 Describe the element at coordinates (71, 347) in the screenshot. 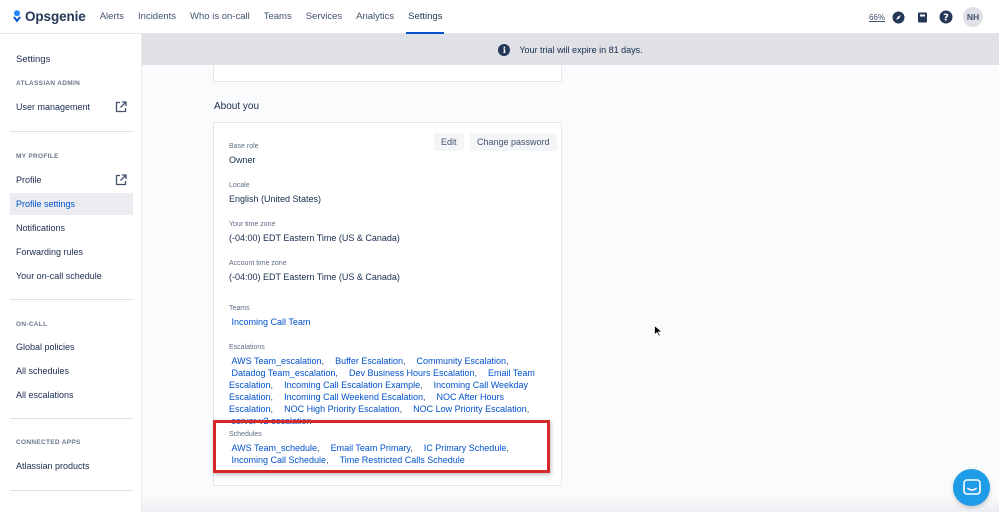

I see `sidebar-item-global-policies: Global policies` at that location.